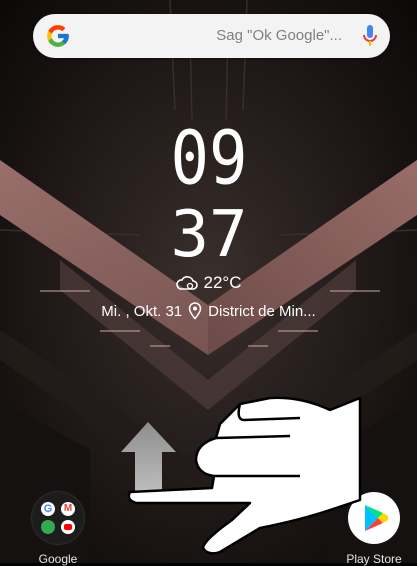  What do you see at coordinates (374, 559) in the screenshot?
I see `play-store-label: Play Store` at bounding box center [374, 559].